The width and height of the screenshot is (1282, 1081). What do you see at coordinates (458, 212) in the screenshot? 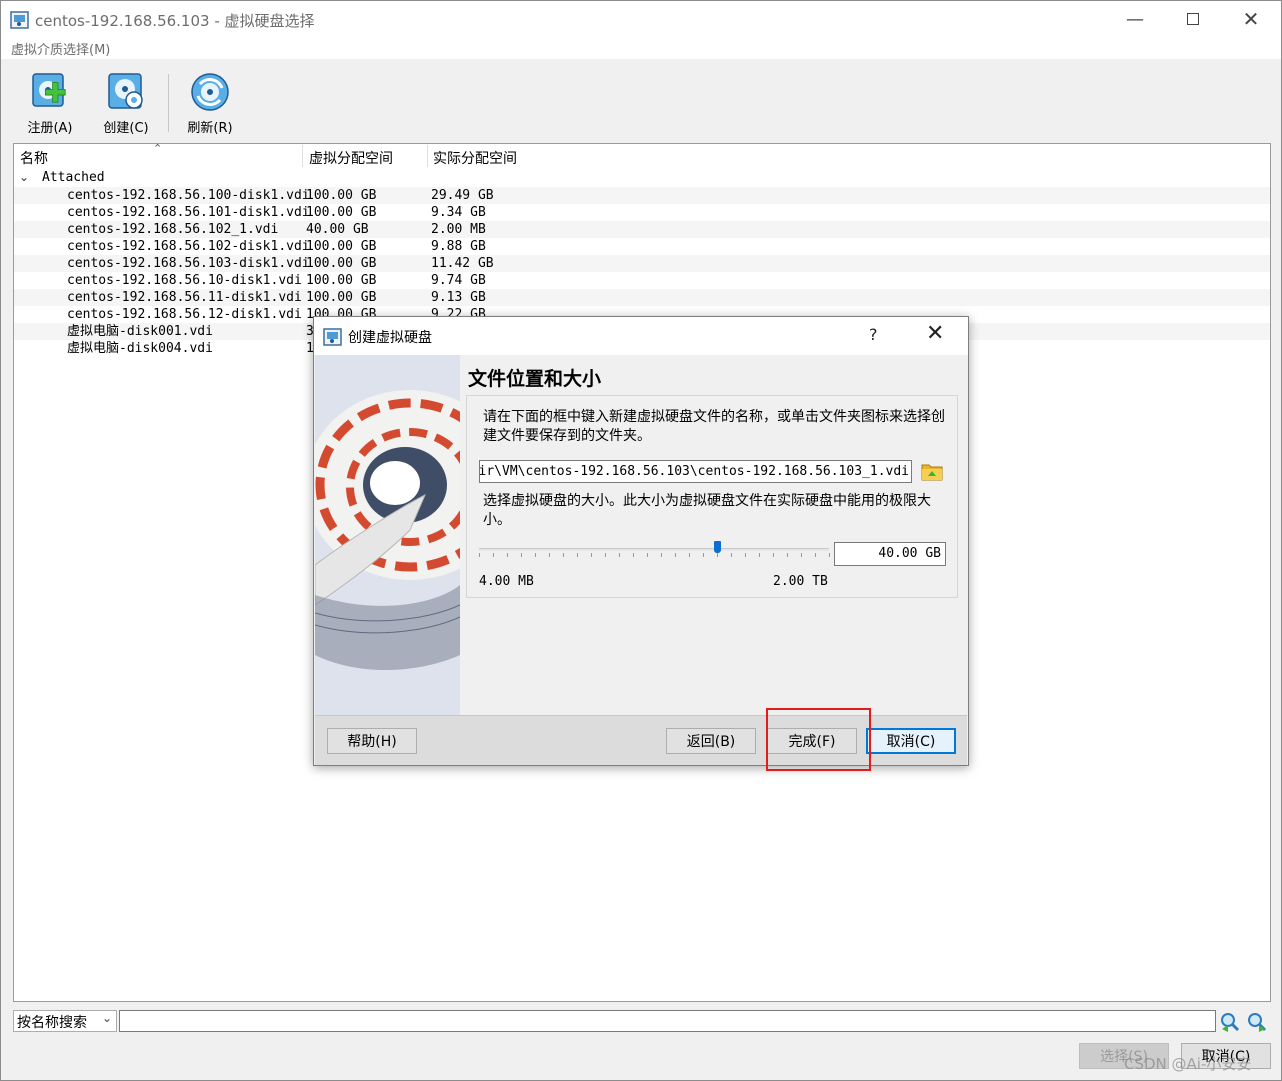
I see `actual-size-cell: 9.34 GB` at bounding box center [458, 212].